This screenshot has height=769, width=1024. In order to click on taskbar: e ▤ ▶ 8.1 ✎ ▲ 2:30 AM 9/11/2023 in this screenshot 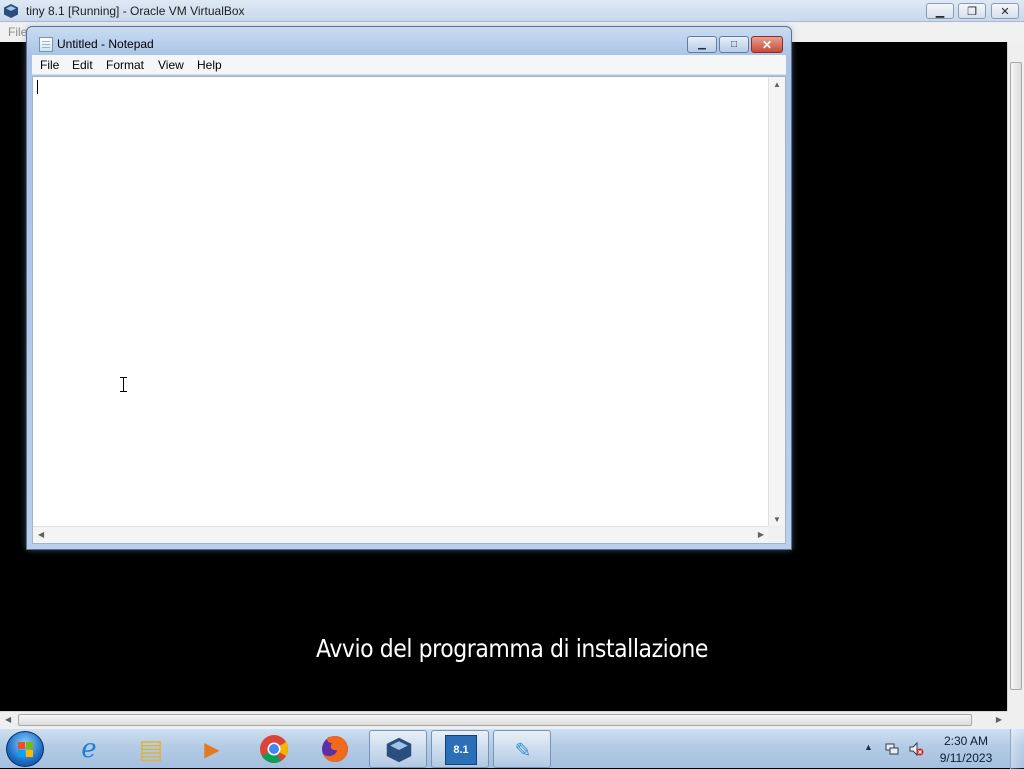, I will do `click(512, 748)`.